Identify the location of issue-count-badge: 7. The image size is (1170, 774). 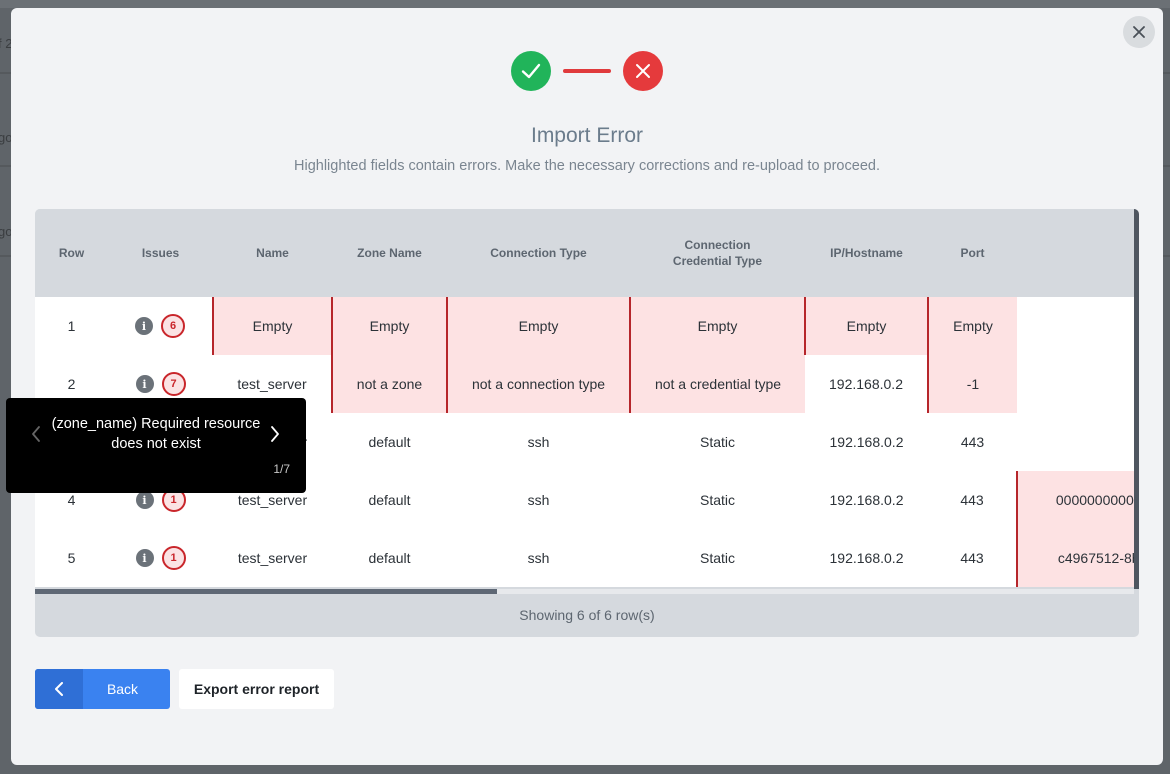
(173, 384).